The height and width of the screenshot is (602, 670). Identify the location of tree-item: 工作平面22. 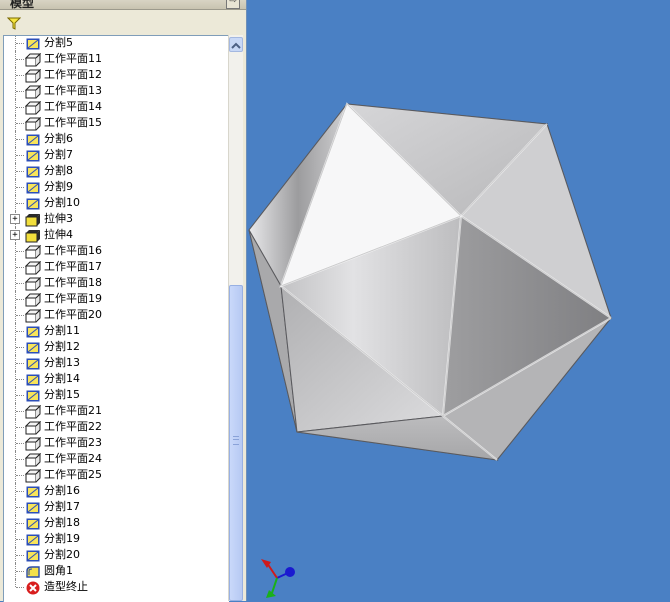
(116, 427).